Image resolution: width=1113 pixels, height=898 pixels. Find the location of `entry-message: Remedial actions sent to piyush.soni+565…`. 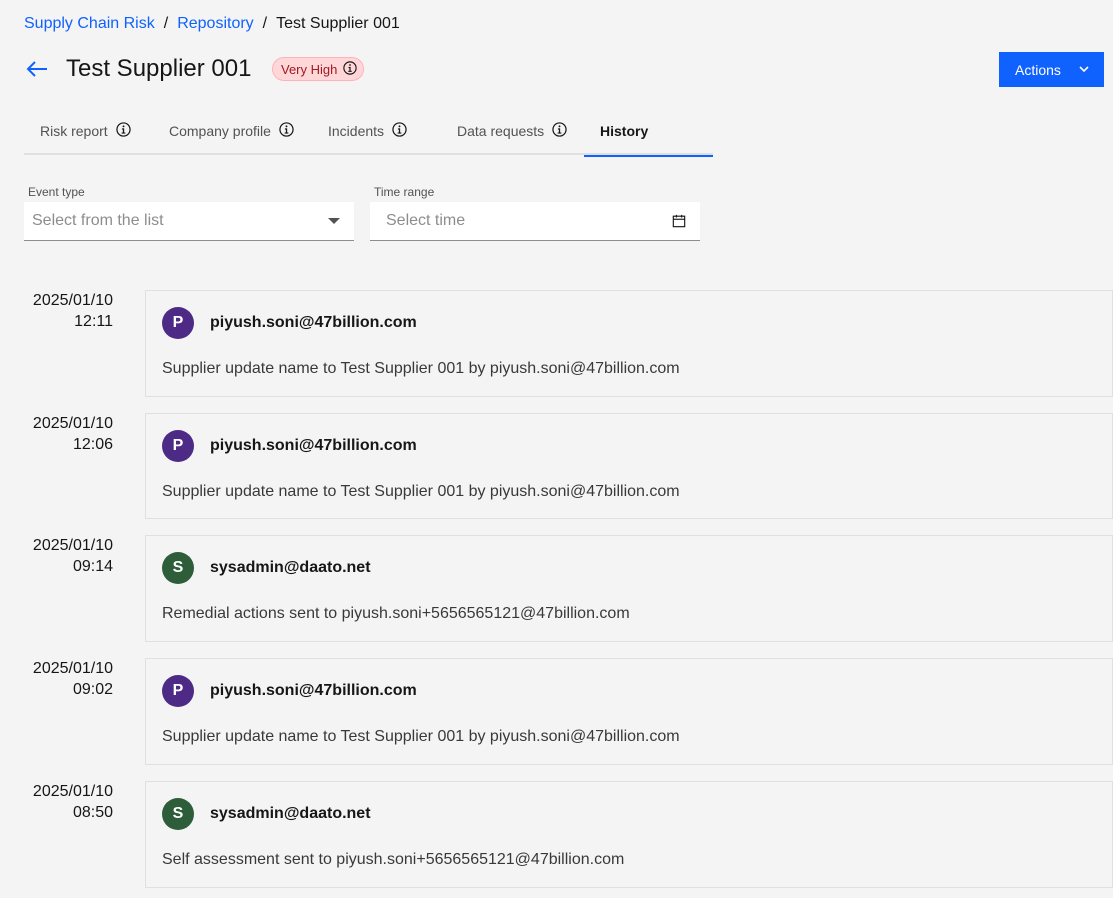

entry-message: Remedial actions sent to piyush.soni+565… is located at coordinates (396, 613).